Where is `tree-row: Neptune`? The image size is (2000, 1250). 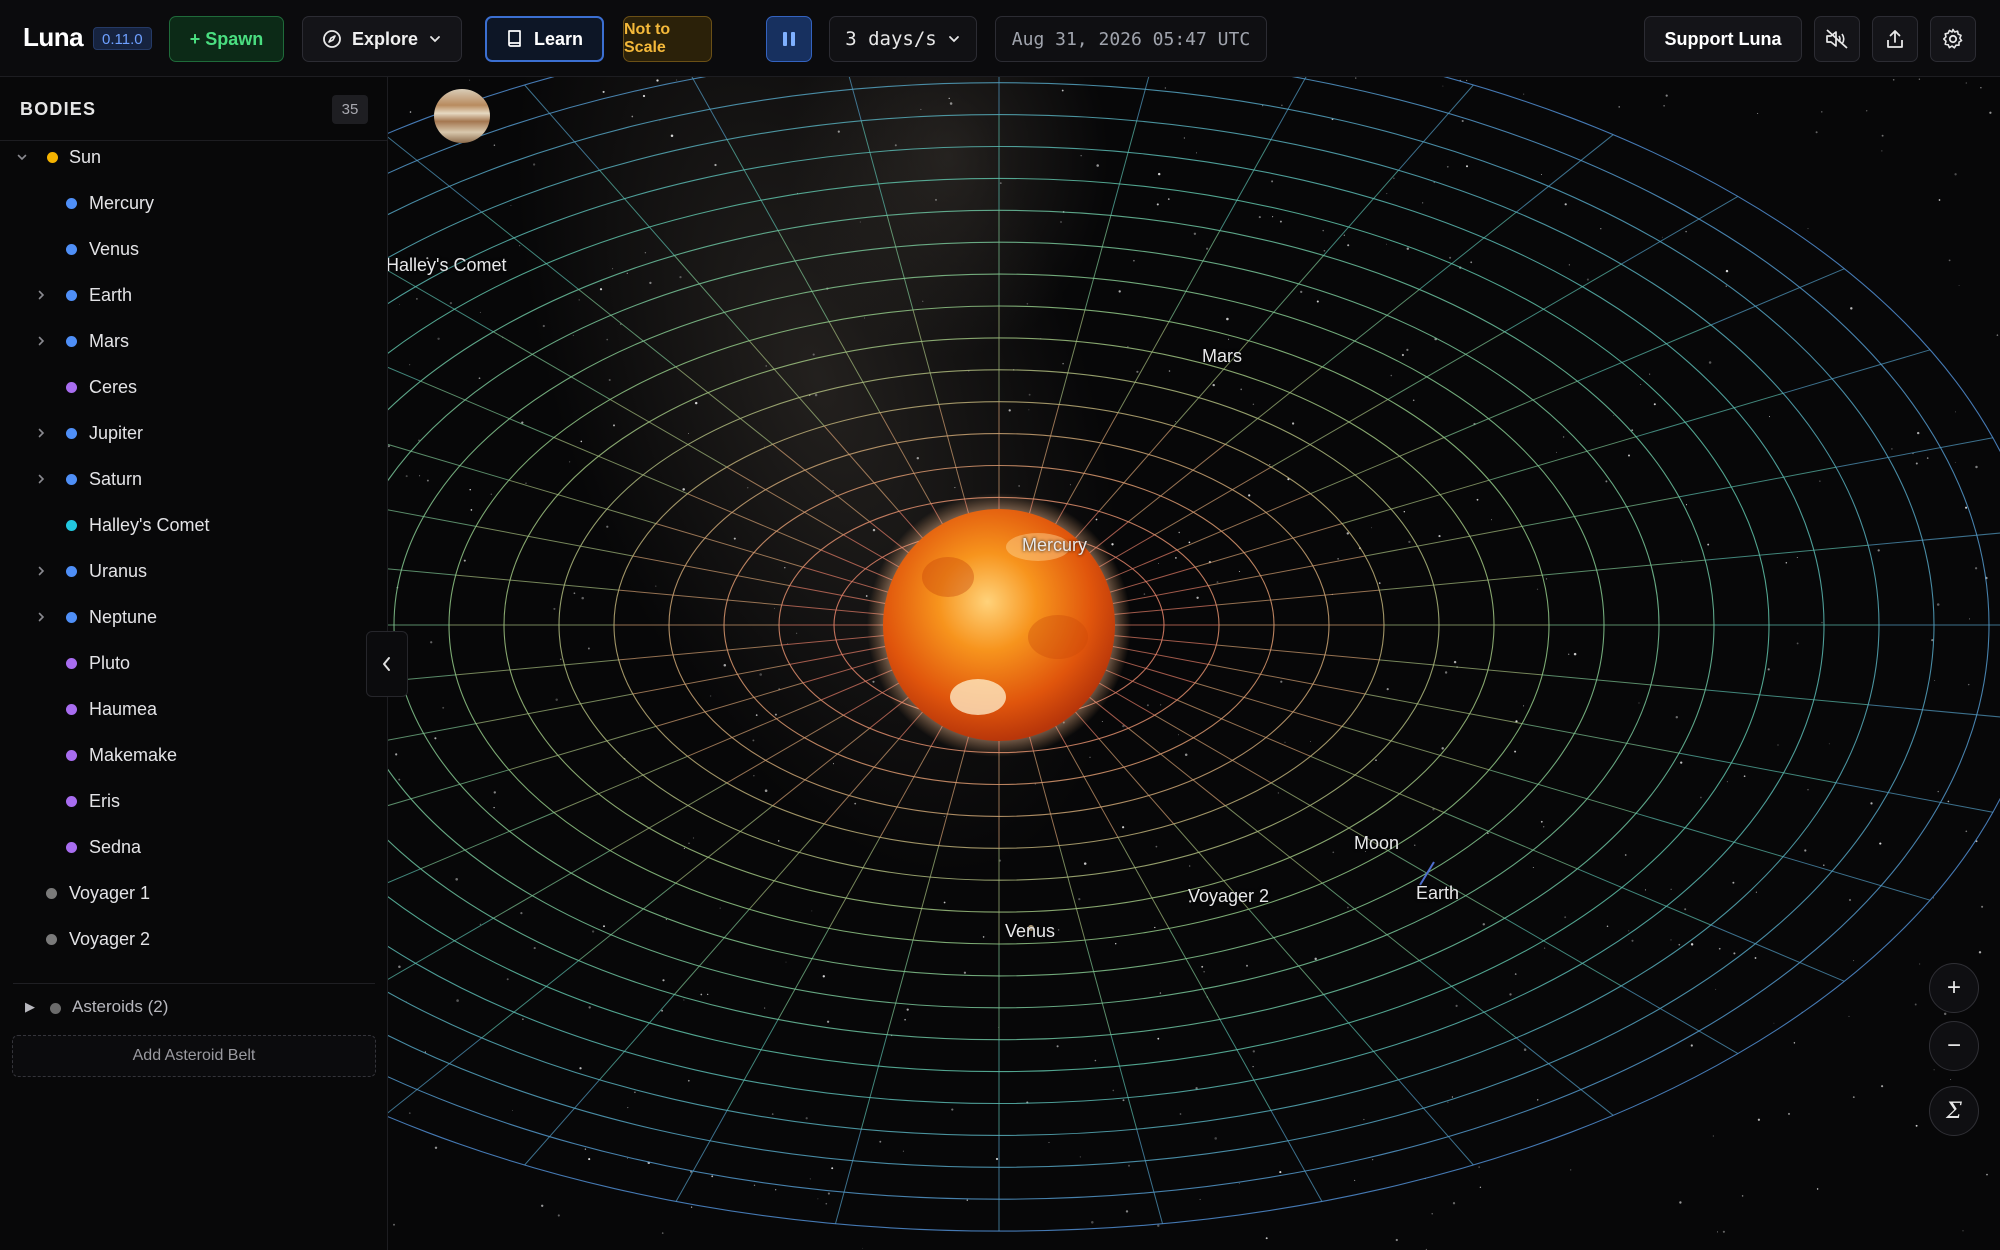 tree-row: Neptune is located at coordinates (194, 617).